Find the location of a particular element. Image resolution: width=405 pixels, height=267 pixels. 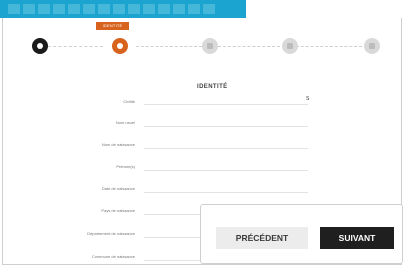

step-3-pending is located at coordinates (210, 46).